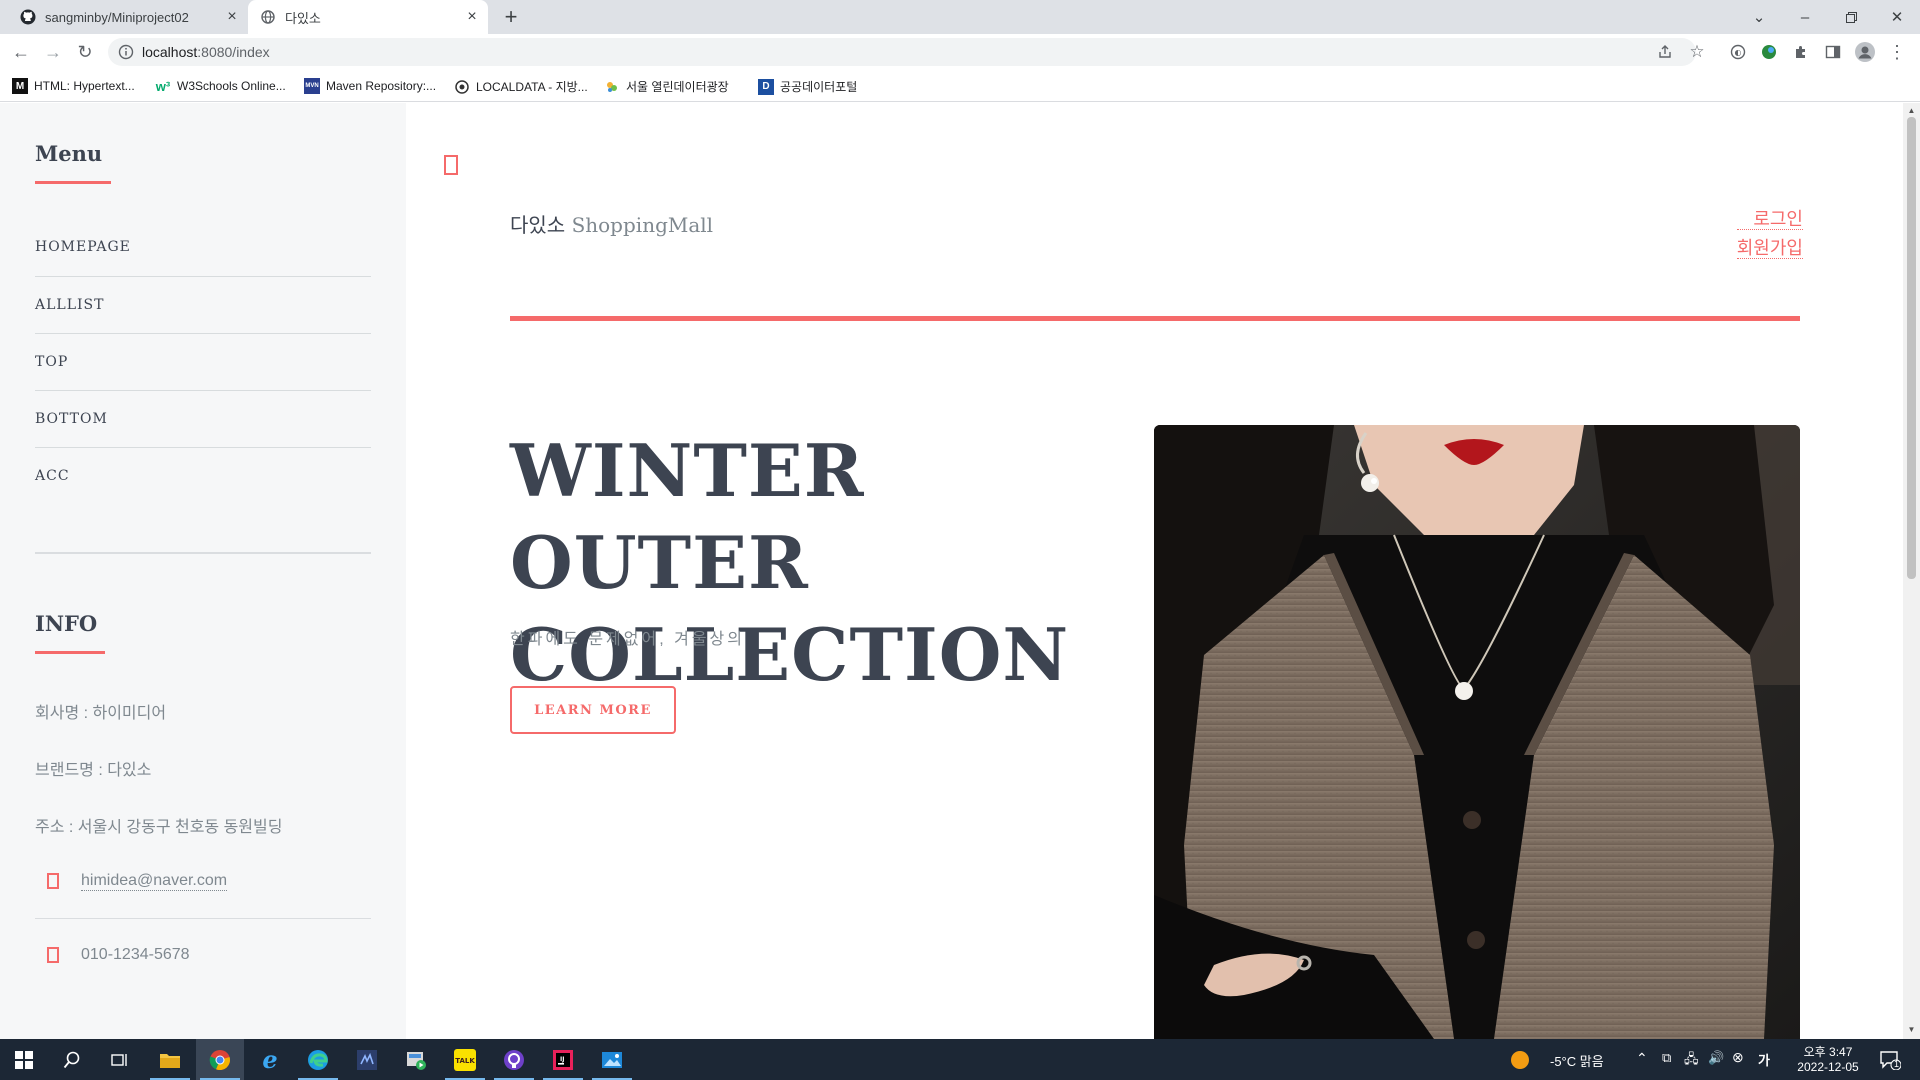  What do you see at coordinates (120, 1059) in the screenshot?
I see `task-view-icon` at bounding box center [120, 1059].